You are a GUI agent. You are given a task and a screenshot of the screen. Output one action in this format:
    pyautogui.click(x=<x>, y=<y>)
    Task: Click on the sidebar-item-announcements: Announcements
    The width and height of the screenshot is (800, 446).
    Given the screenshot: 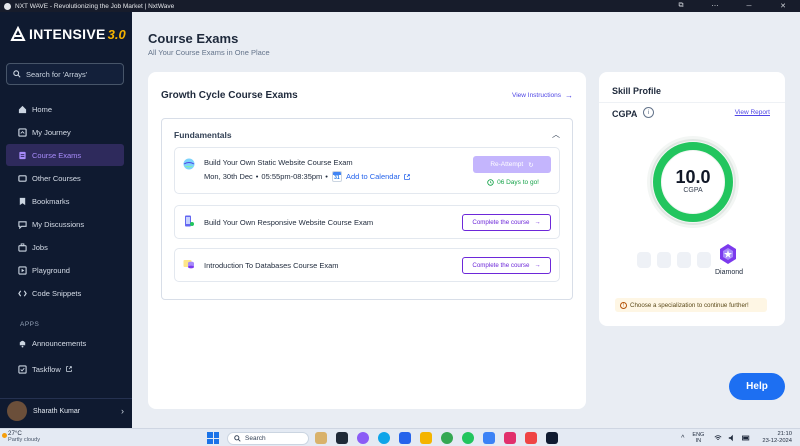 What is the action you would take?
    pyautogui.click(x=65, y=343)
    